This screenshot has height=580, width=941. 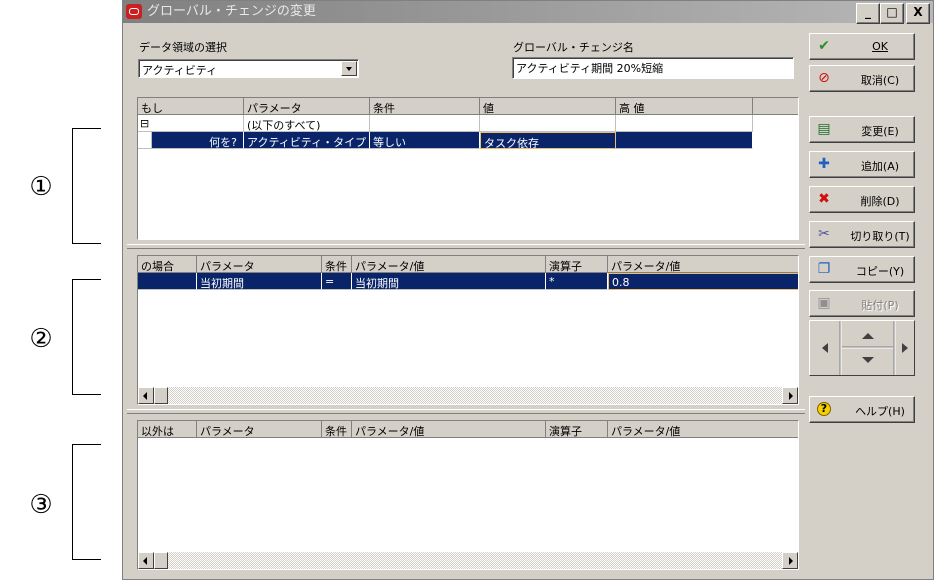 I want to click on if-row-2-indent, so click(x=145, y=140).